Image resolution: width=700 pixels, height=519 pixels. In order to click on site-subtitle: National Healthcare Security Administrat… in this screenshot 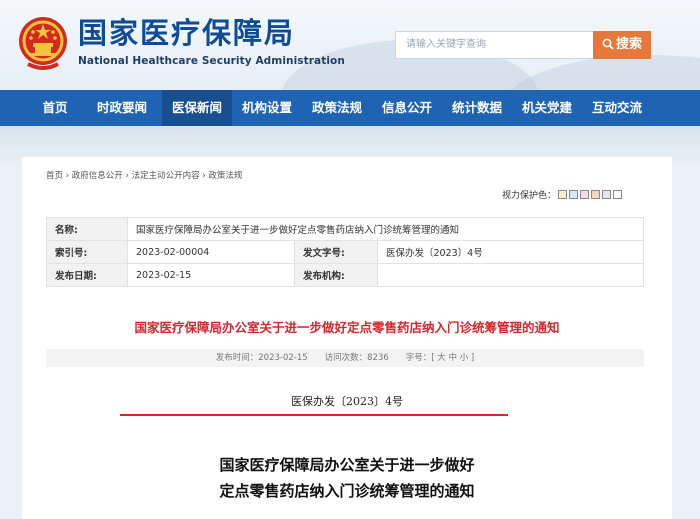, I will do `click(211, 61)`.